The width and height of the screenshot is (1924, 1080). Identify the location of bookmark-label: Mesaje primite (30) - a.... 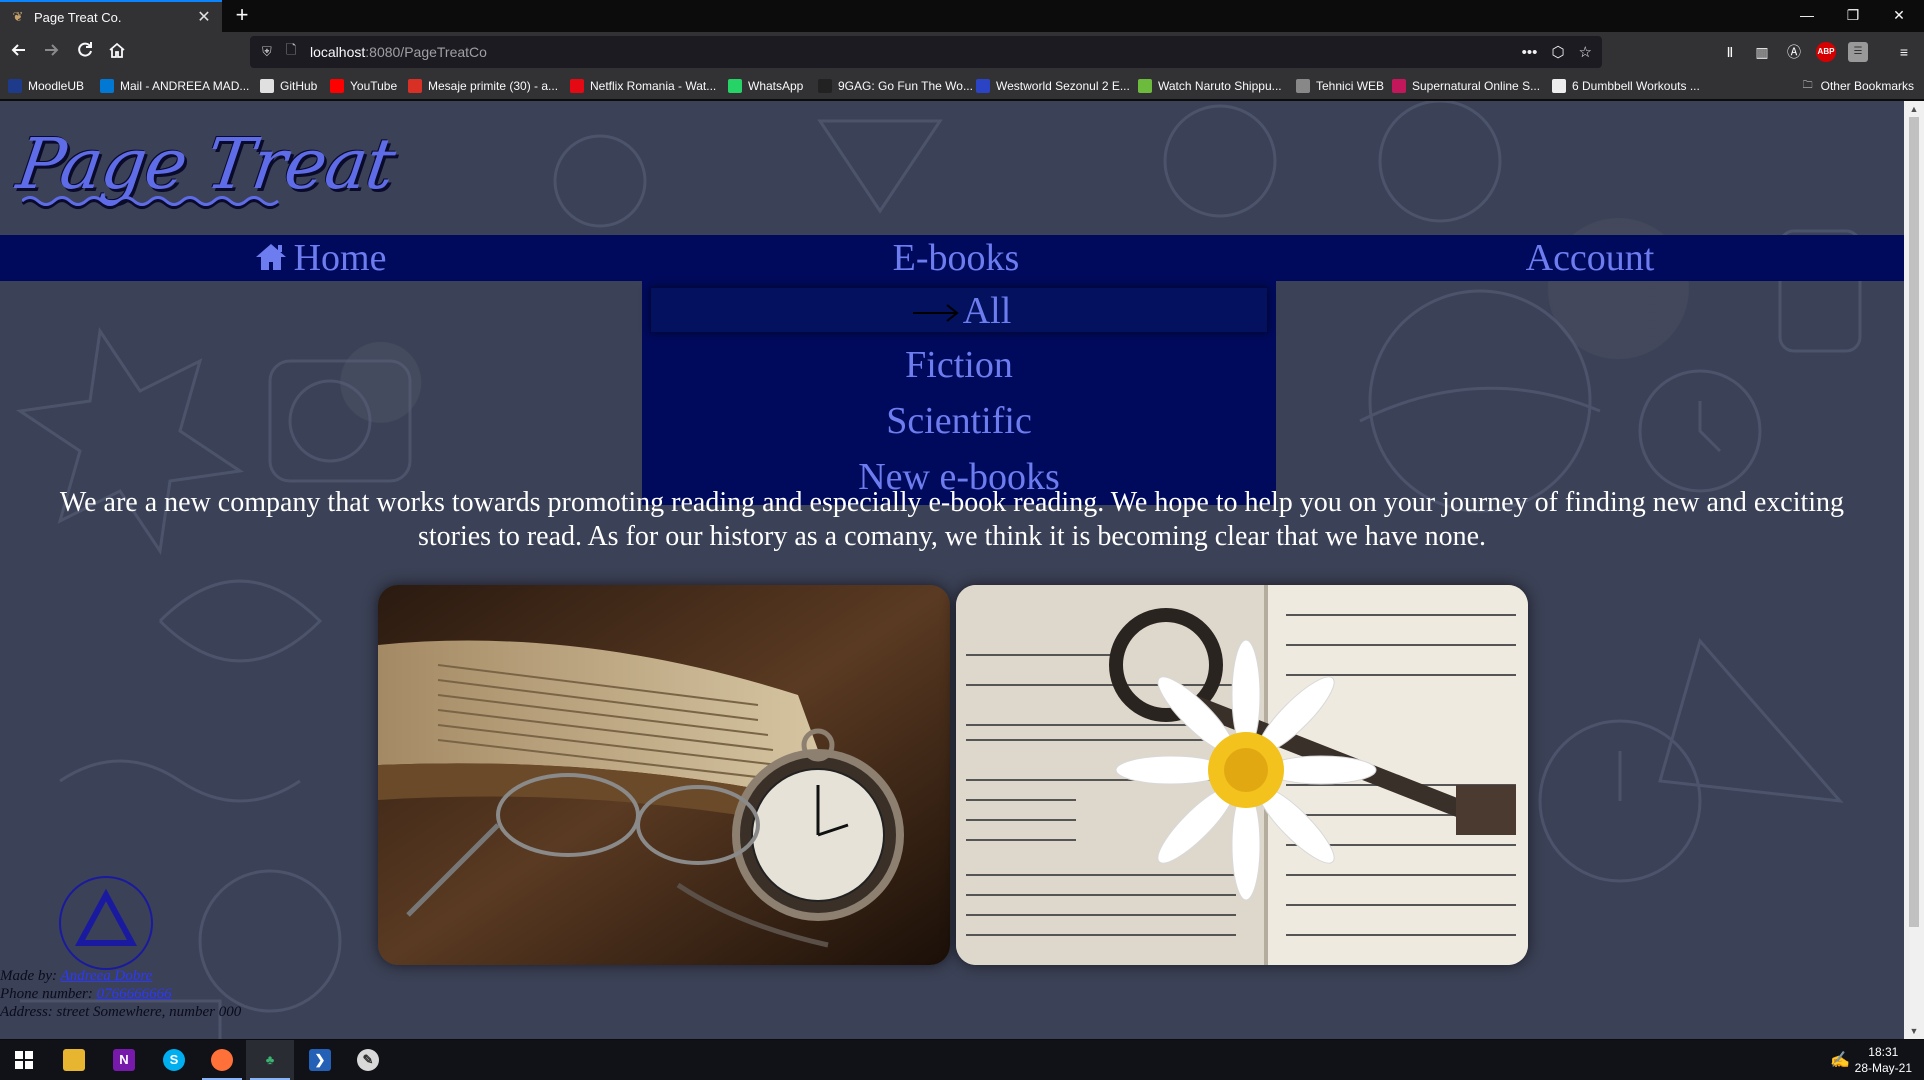
(493, 86).